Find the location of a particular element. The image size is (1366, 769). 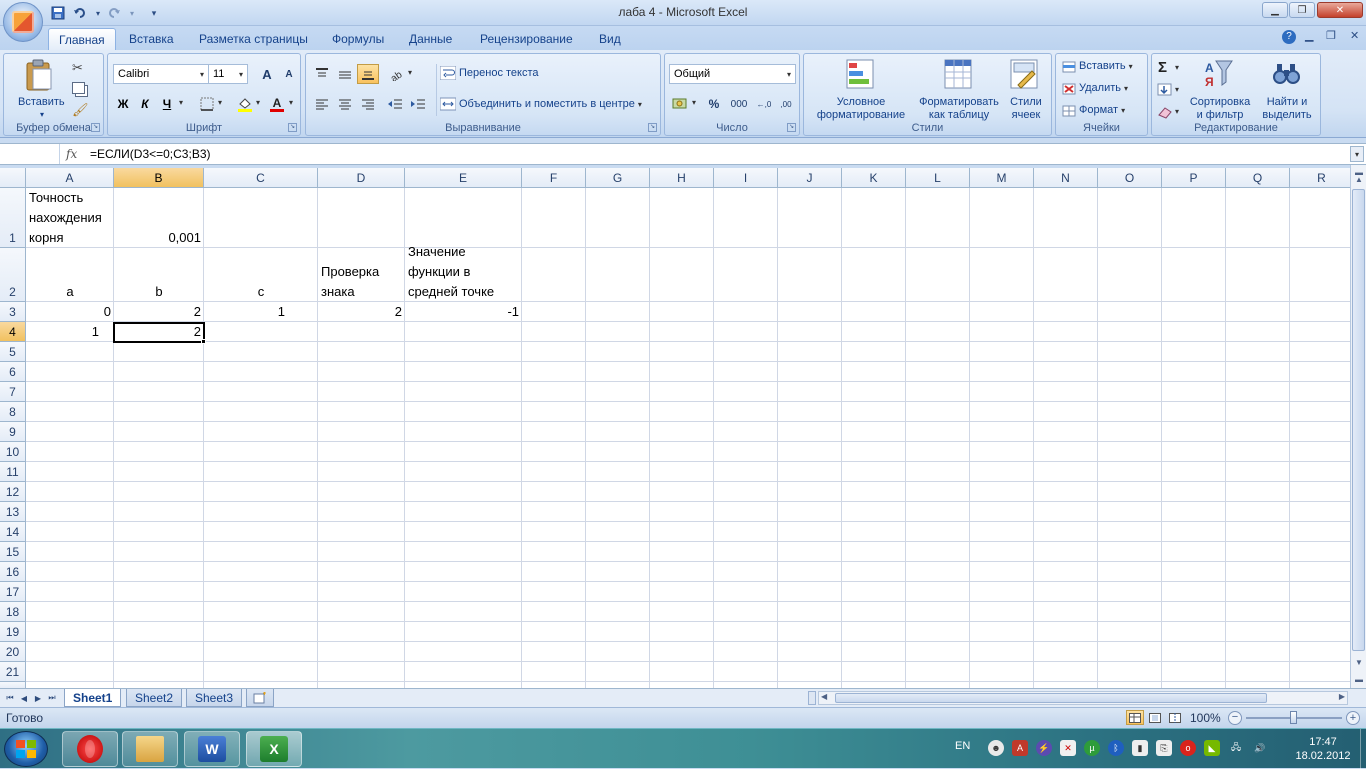

align-top-icon is located at coordinates (322, 74).